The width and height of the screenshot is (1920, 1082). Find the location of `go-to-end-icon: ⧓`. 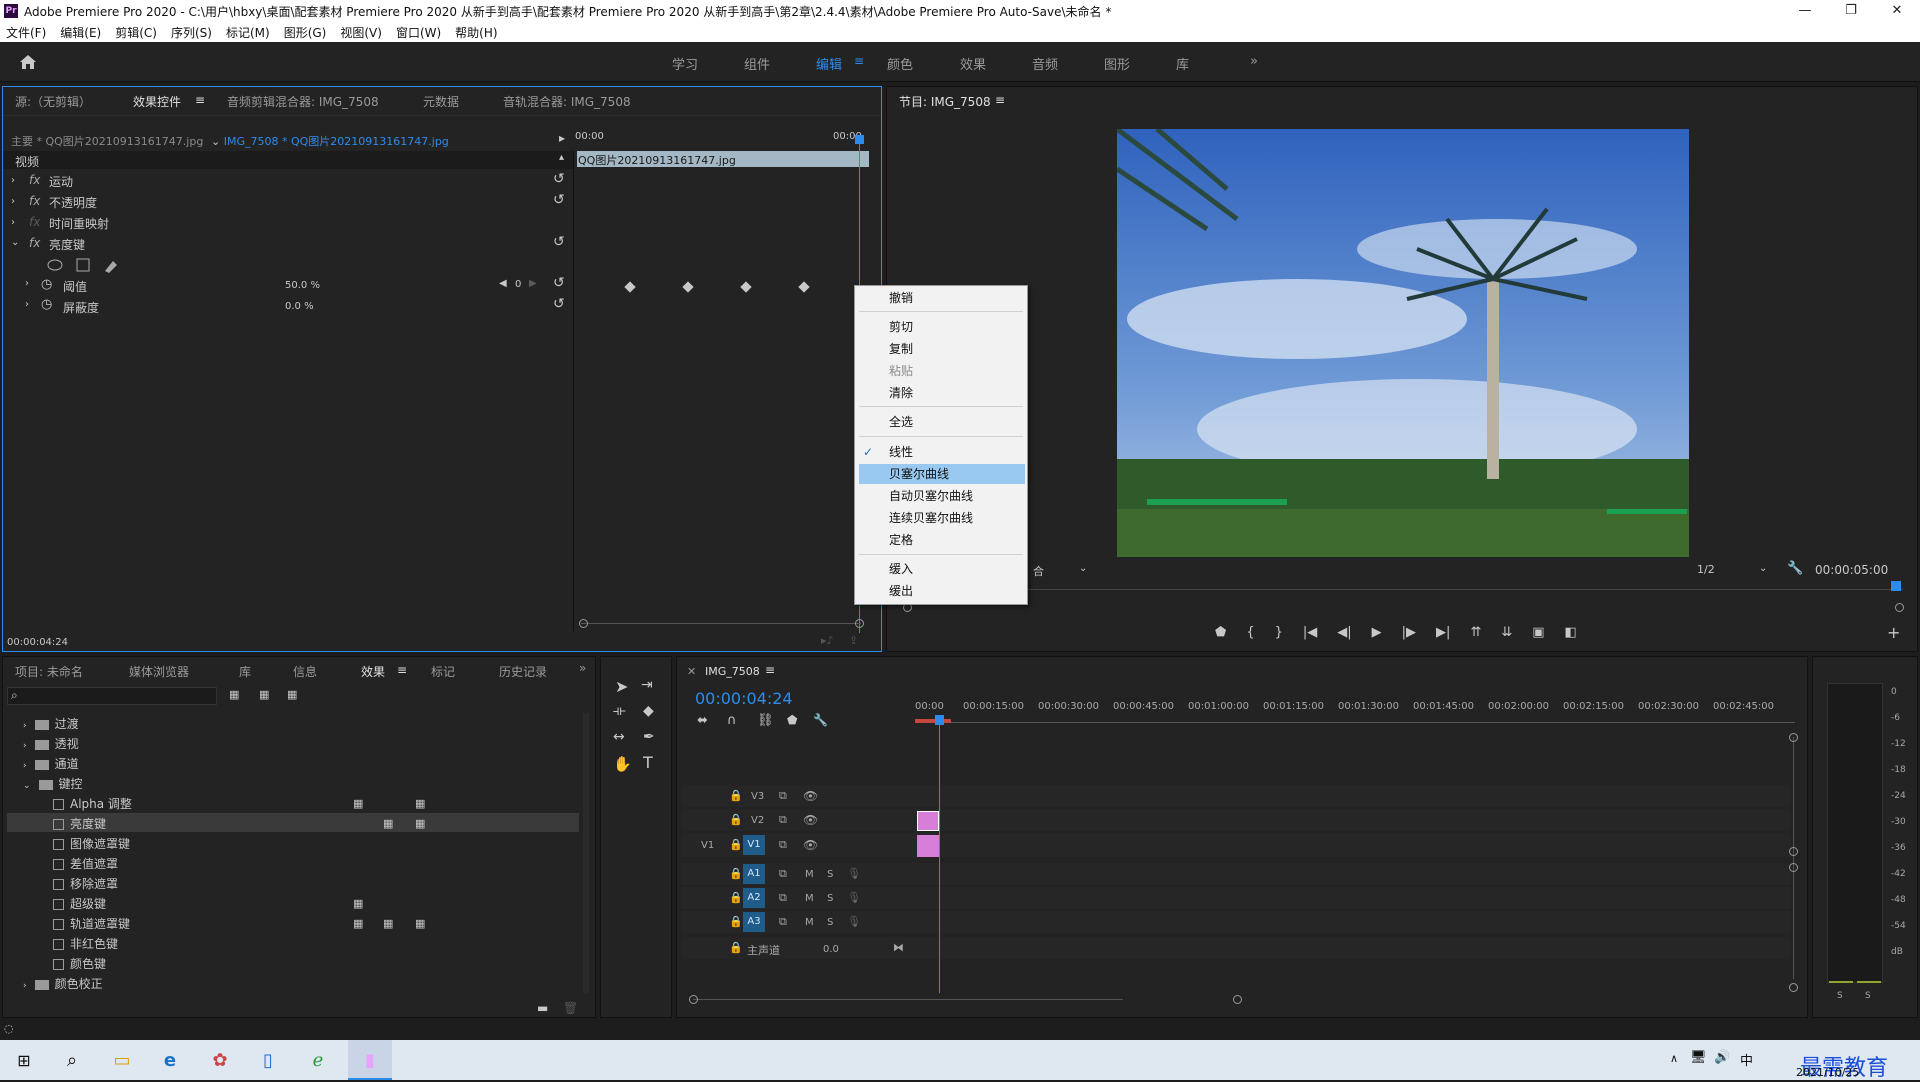

go-to-end-icon: ⧓ is located at coordinates (898, 947).